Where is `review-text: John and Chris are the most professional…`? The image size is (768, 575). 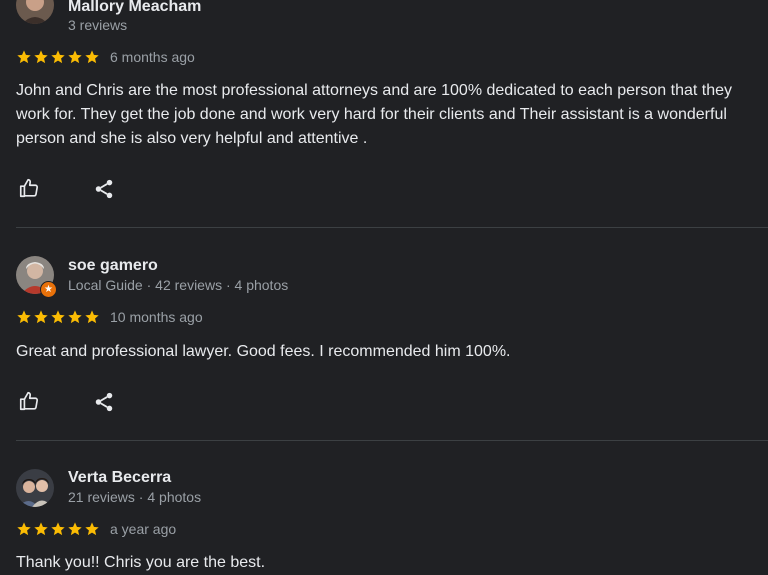
review-text: John and Chris are the most professional… is located at coordinates (374, 114).